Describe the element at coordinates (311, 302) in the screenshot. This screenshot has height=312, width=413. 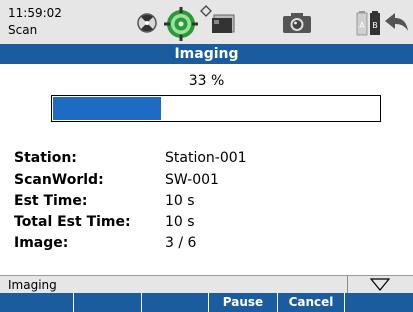
I see `cancel-button: Cancel` at that location.